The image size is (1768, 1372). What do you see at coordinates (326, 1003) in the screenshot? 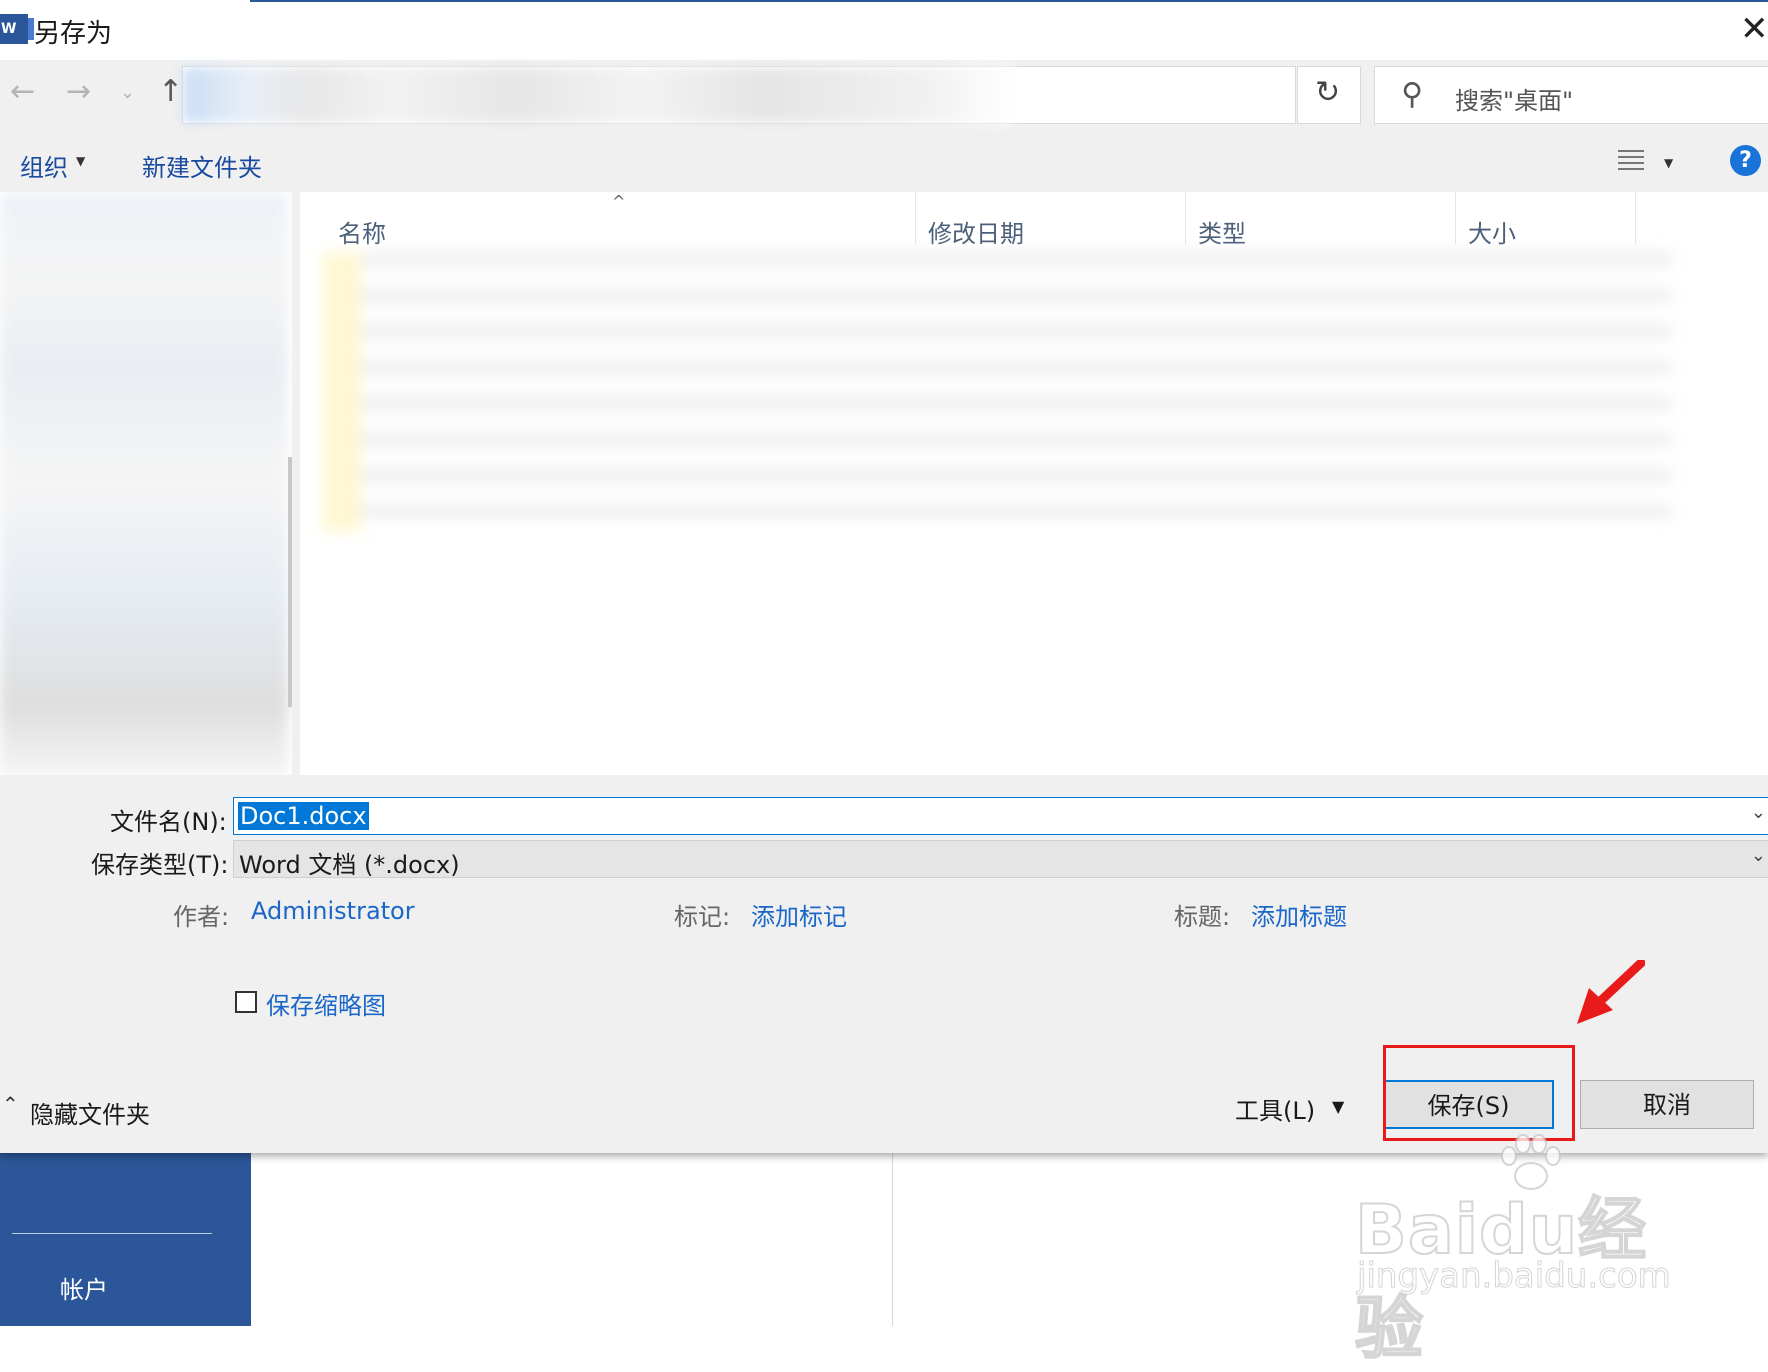
I see `save-thumbnail-label: 保存缩略图` at bounding box center [326, 1003].